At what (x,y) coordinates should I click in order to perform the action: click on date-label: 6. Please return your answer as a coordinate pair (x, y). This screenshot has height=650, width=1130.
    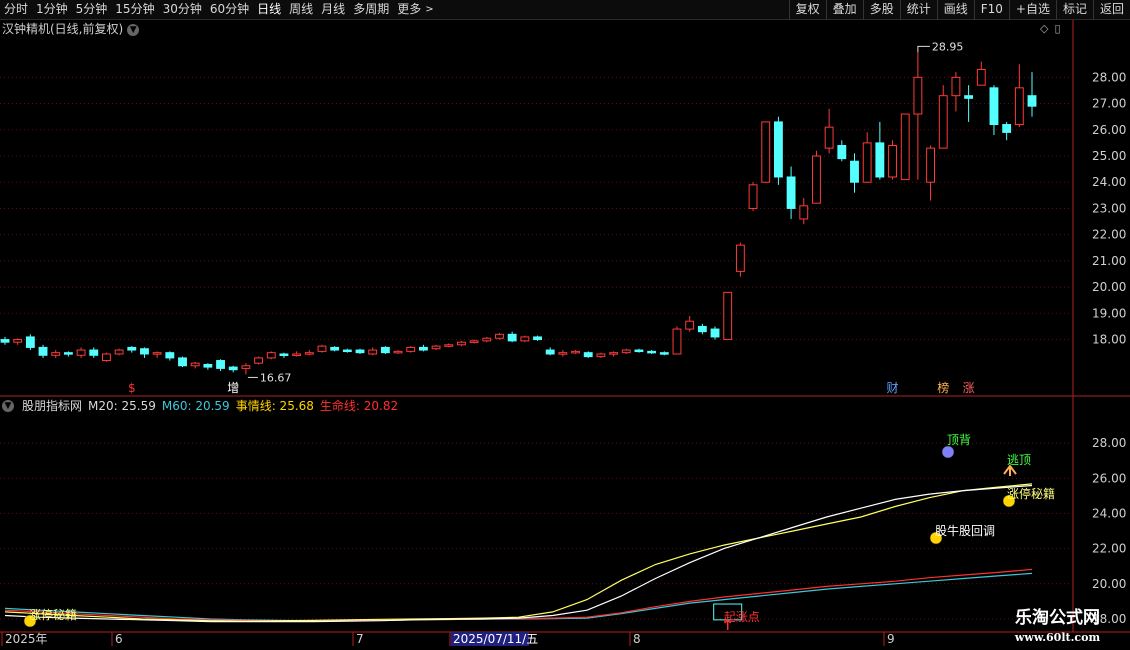
    Looking at the image, I should click on (119, 639).